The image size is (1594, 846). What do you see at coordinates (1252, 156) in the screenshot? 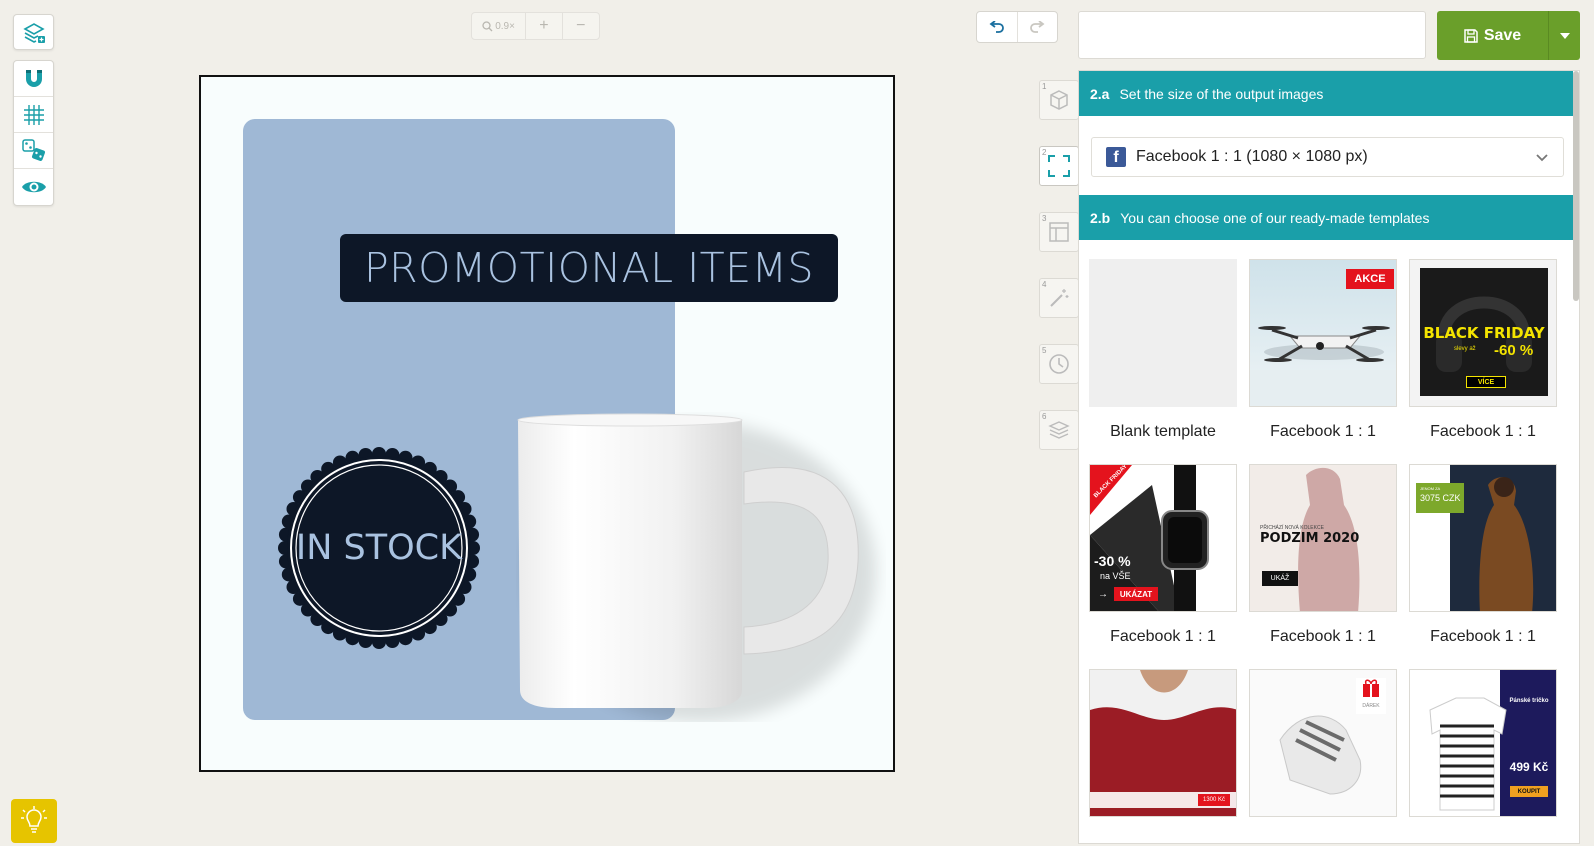
I see `output-size-value: Facebook 1 : 1 (1080 × 1080 px)` at bounding box center [1252, 156].